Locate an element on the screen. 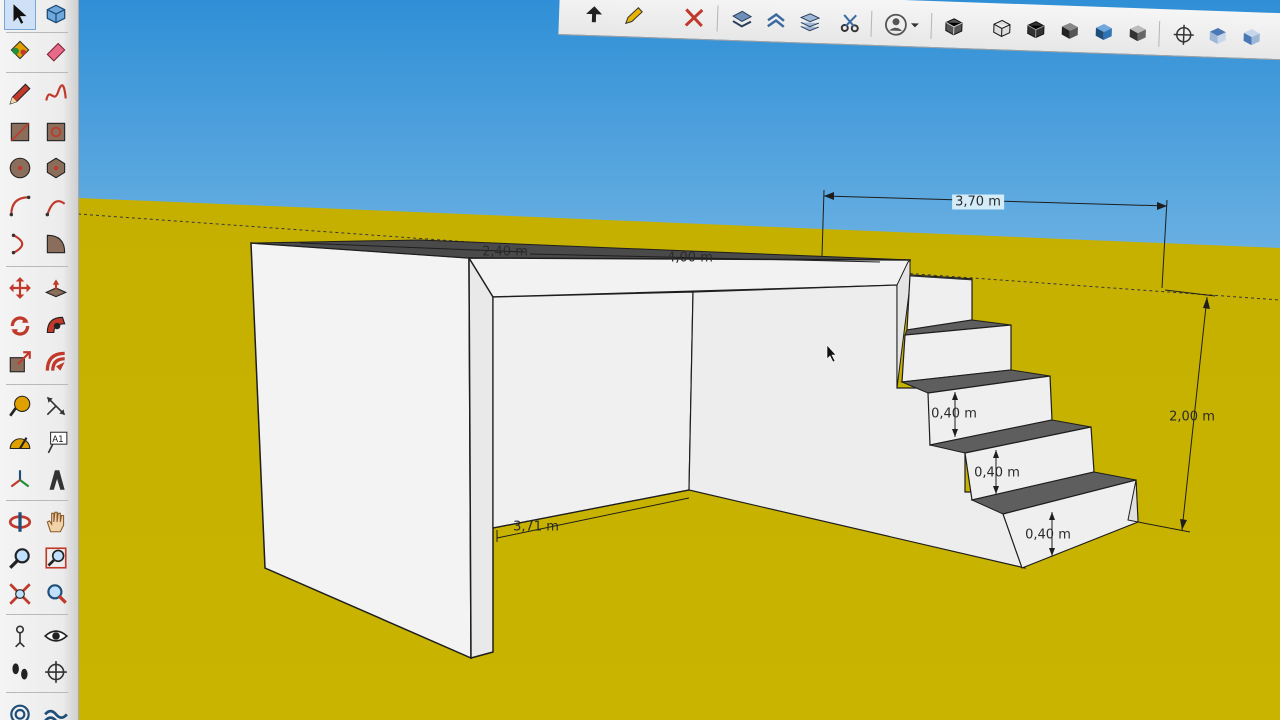 The height and width of the screenshot is (720, 1280). scale-tool-button is located at coordinates (20, 362).